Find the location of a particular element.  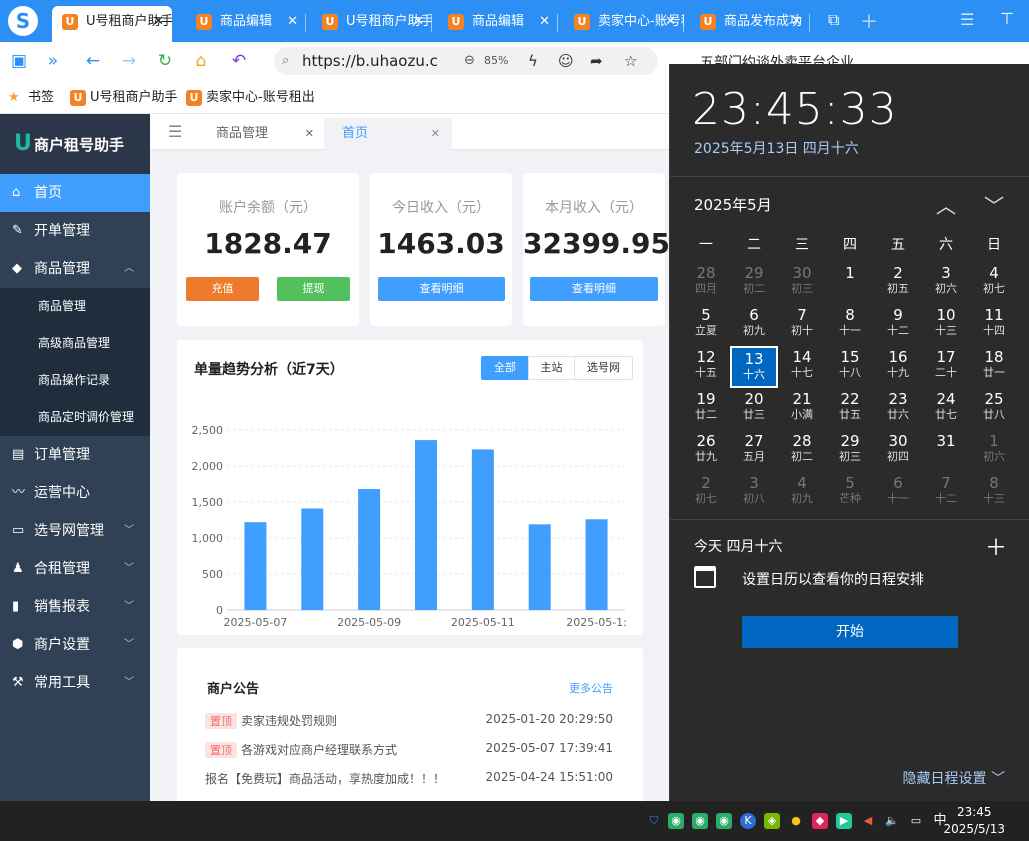

sidebar-item: ♟ 合租管理 ﹀ is located at coordinates (75, 569).